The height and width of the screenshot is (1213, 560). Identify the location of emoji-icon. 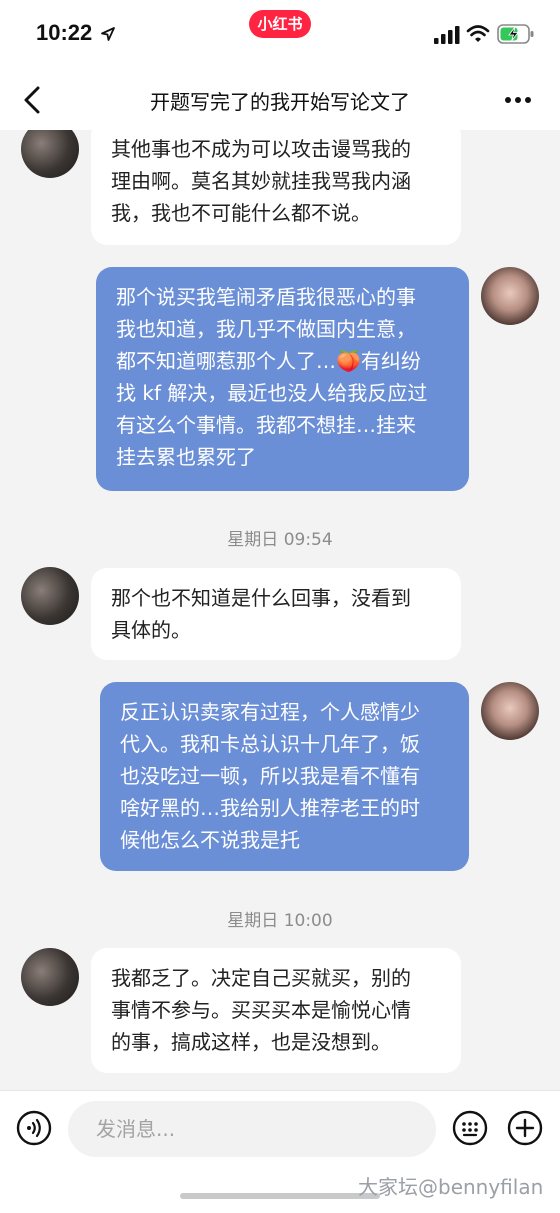
(470, 1128).